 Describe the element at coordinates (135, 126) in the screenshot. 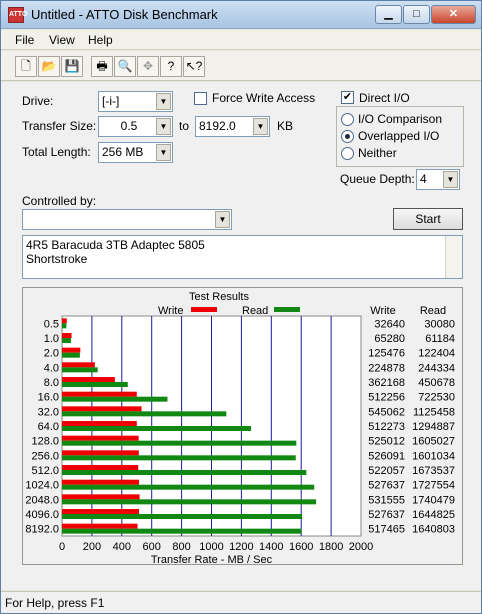

I see `transfer-from-select: 0.5 ▼` at that location.